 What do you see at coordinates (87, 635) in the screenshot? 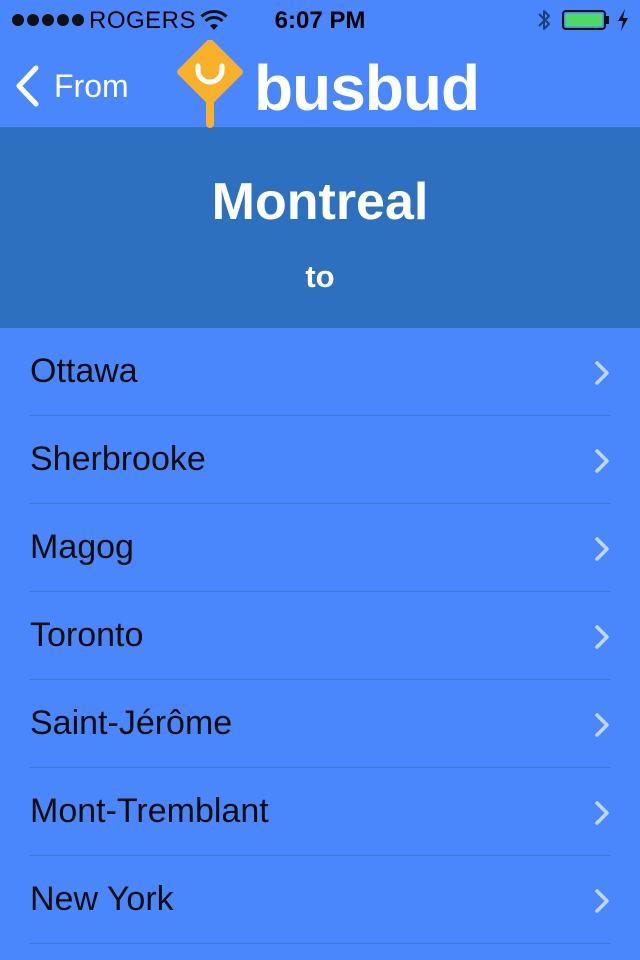
I see `destination-label: Toronto` at bounding box center [87, 635].